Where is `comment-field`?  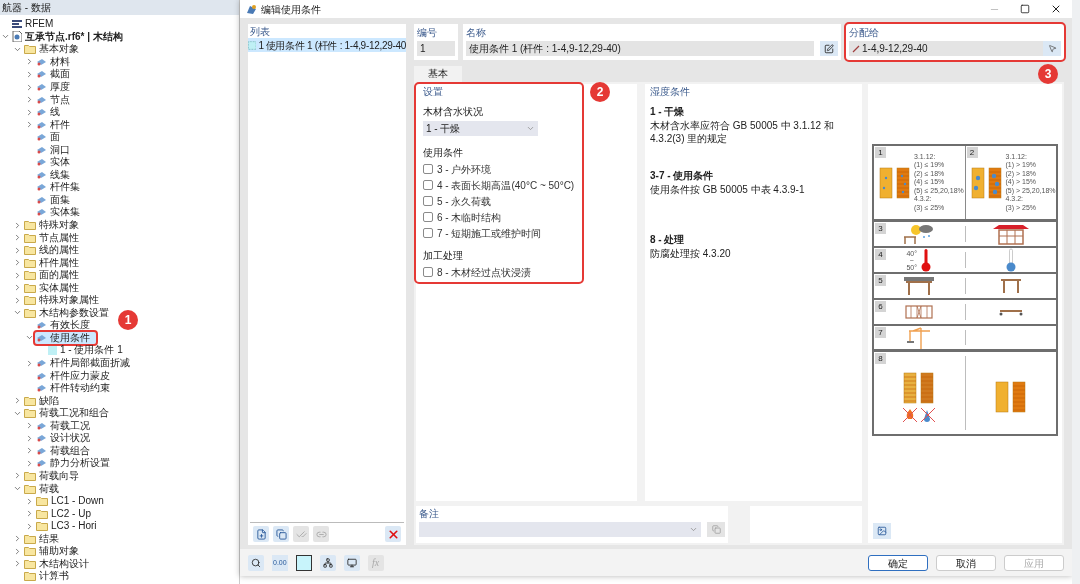 comment-field is located at coordinates (560, 529).